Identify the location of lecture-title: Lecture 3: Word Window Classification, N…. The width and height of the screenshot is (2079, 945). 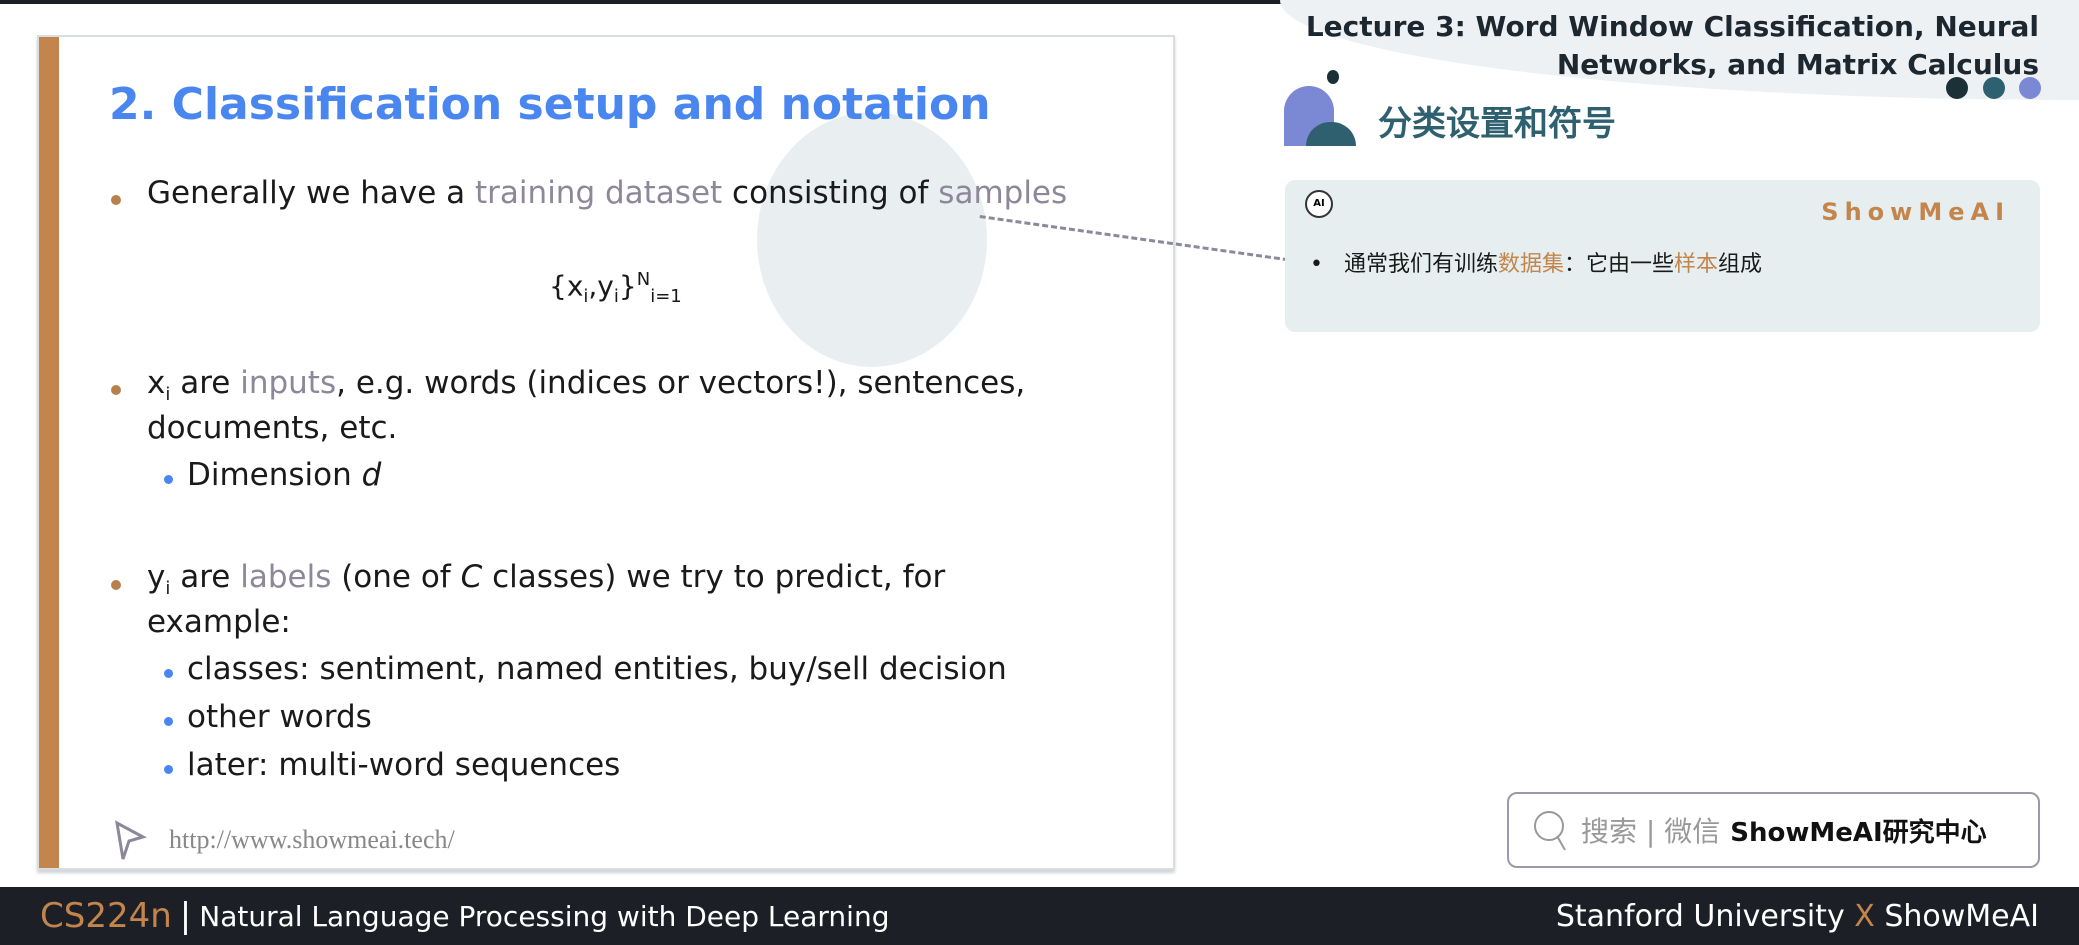
(1672, 46).